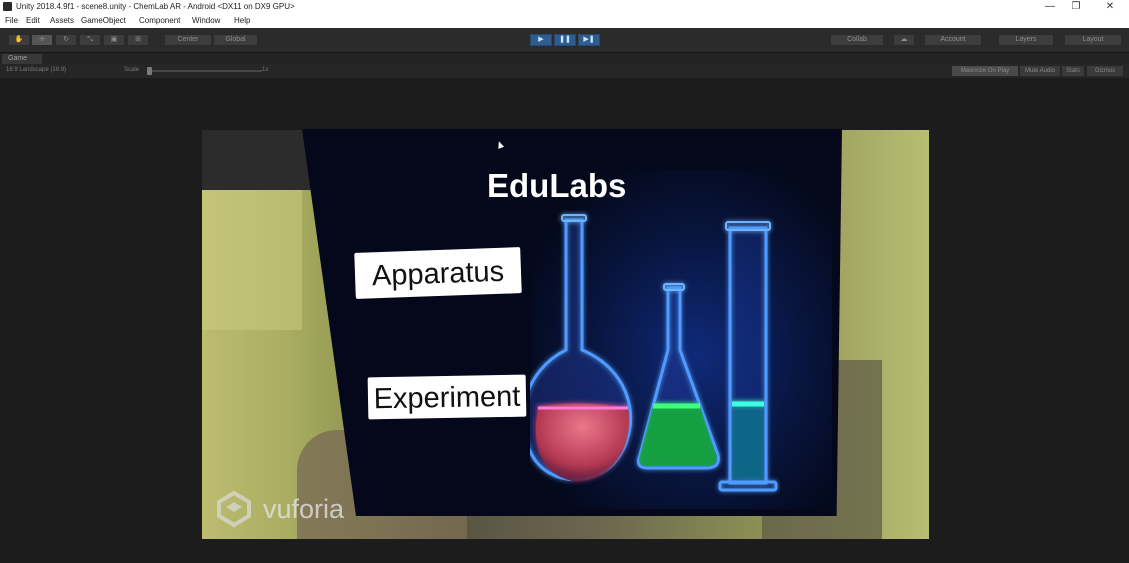 This screenshot has height=563, width=1129. I want to click on gizmos-dropdown: Gizmos, so click(1105, 71).